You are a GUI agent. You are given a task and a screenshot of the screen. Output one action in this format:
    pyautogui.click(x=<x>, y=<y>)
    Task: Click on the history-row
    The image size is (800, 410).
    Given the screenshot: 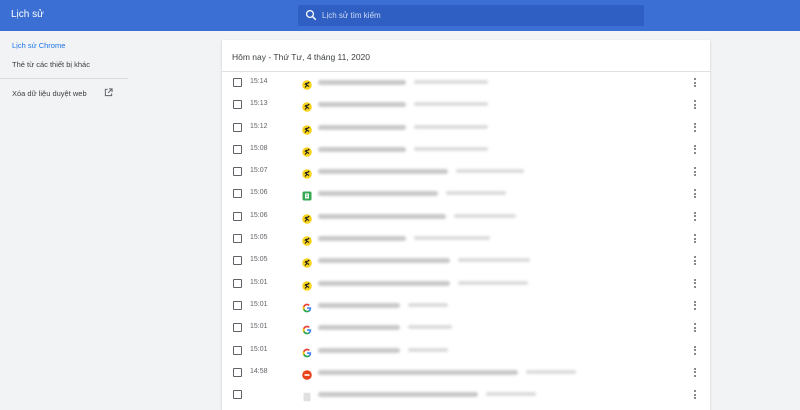 What is the action you would take?
    pyautogui.click(x=466, y=395)
    